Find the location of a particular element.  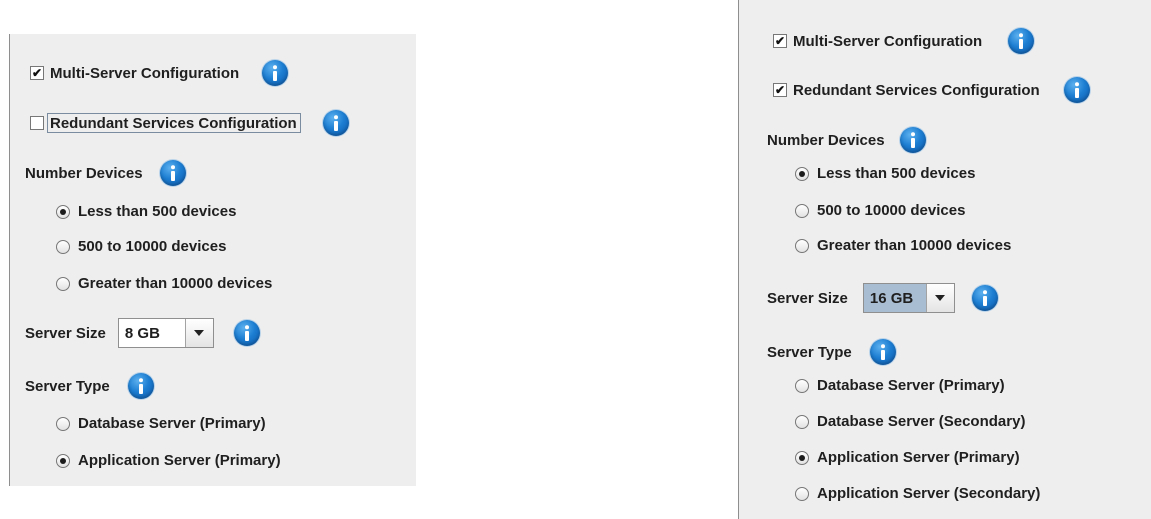

server-size-dropdown: 16 GB is located at coordinates (908, 298).